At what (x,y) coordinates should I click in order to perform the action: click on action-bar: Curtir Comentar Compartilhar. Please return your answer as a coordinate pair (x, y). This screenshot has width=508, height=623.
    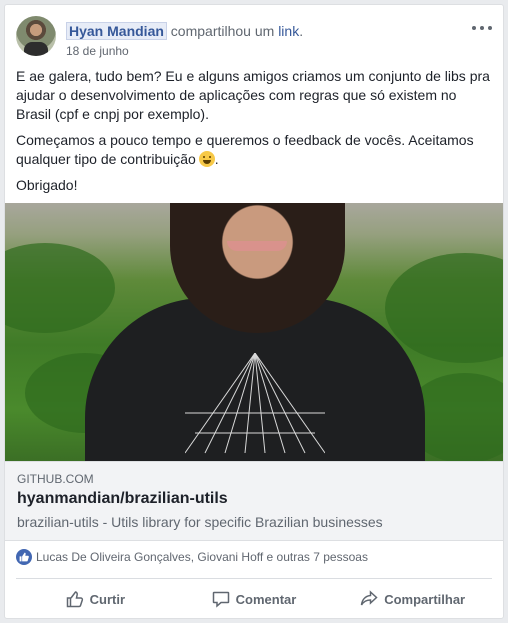
    Looking at the image, I should click on (254, 599).